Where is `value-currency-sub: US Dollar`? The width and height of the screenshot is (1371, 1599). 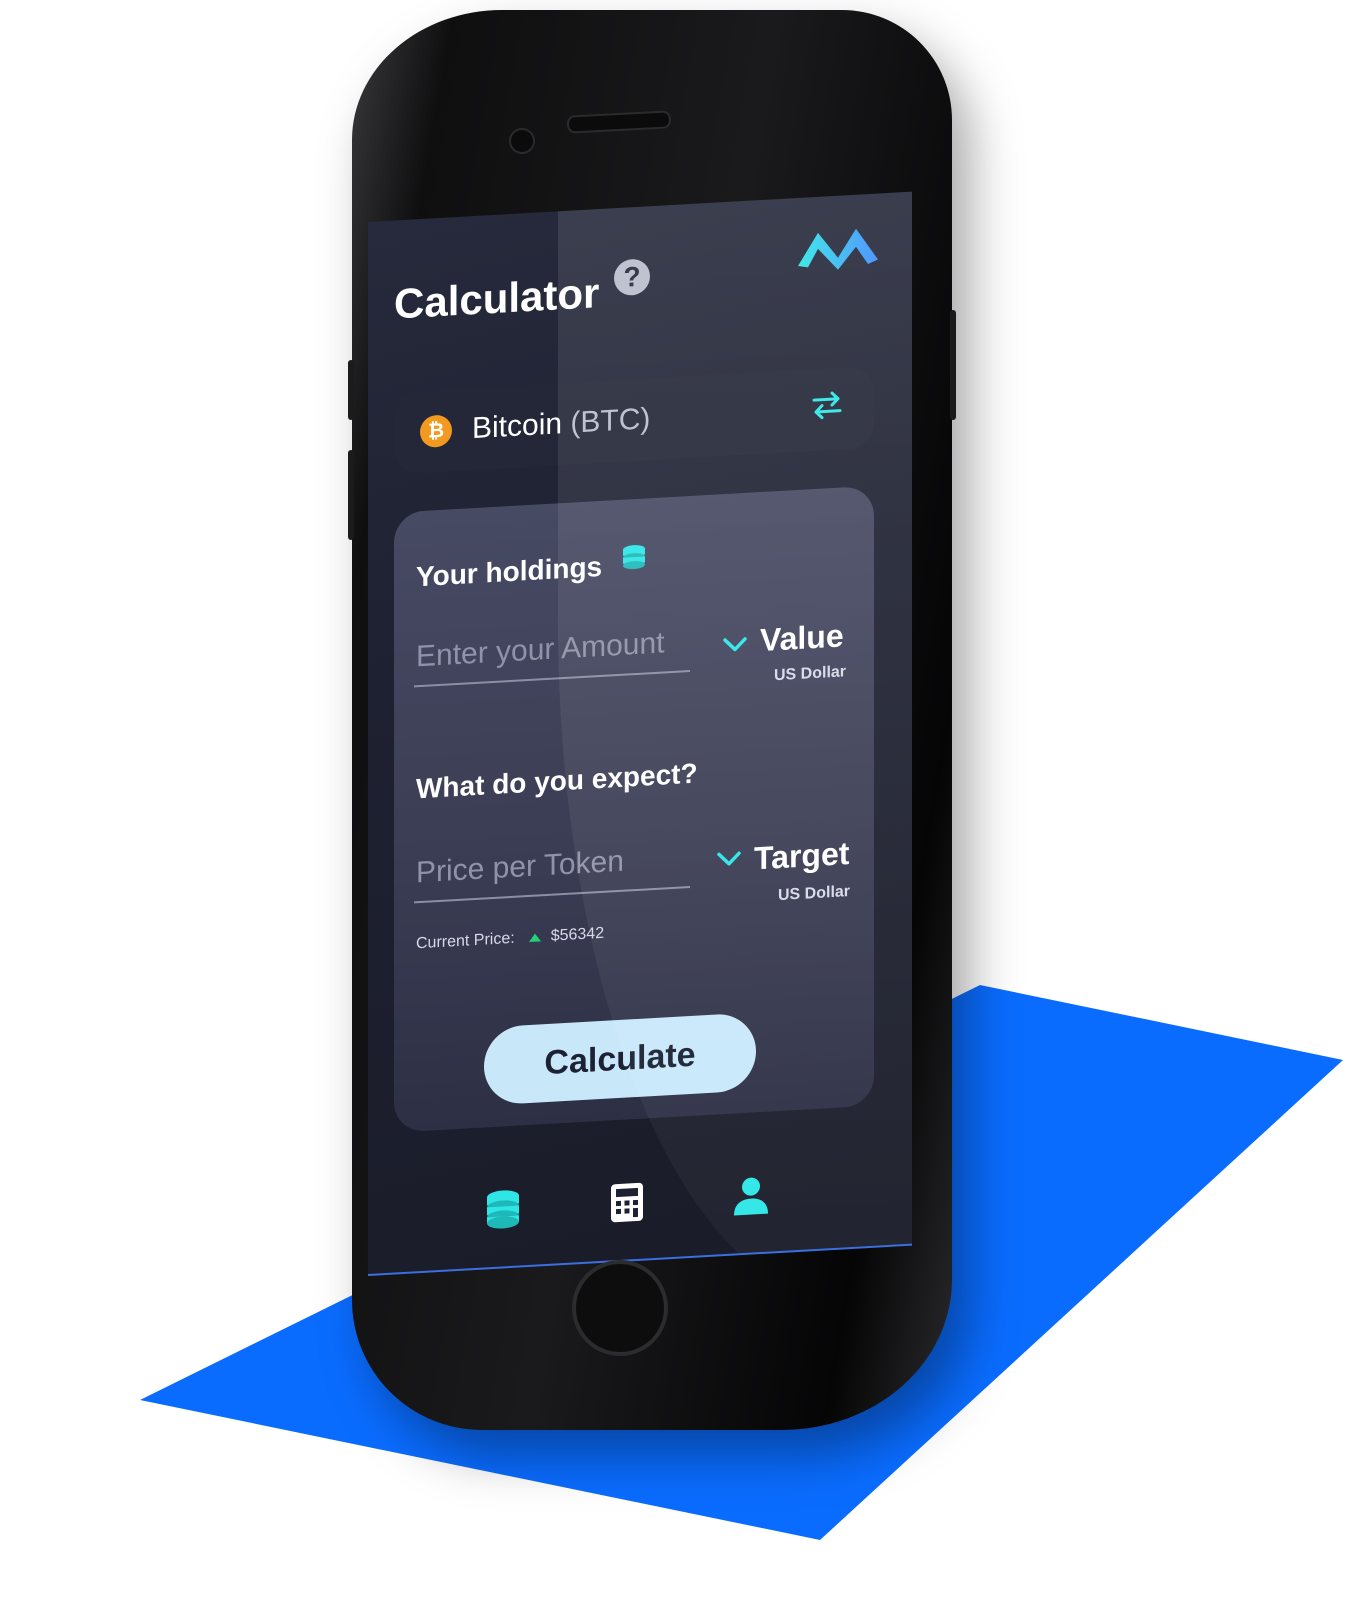 value-currency-sub: US Dollar is located at coordinates (810, 674).